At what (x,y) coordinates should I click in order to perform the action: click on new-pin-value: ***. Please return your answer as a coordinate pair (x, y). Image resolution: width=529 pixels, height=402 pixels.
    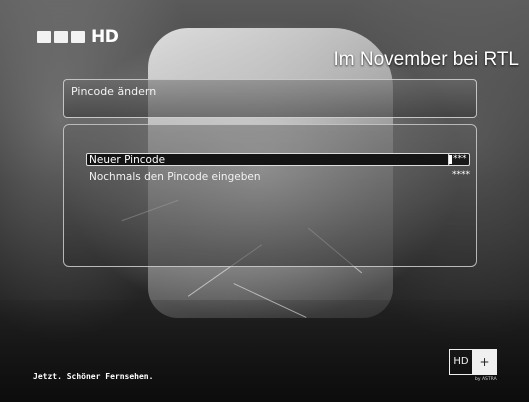
    Looking at the image, I should click on (460, 159).